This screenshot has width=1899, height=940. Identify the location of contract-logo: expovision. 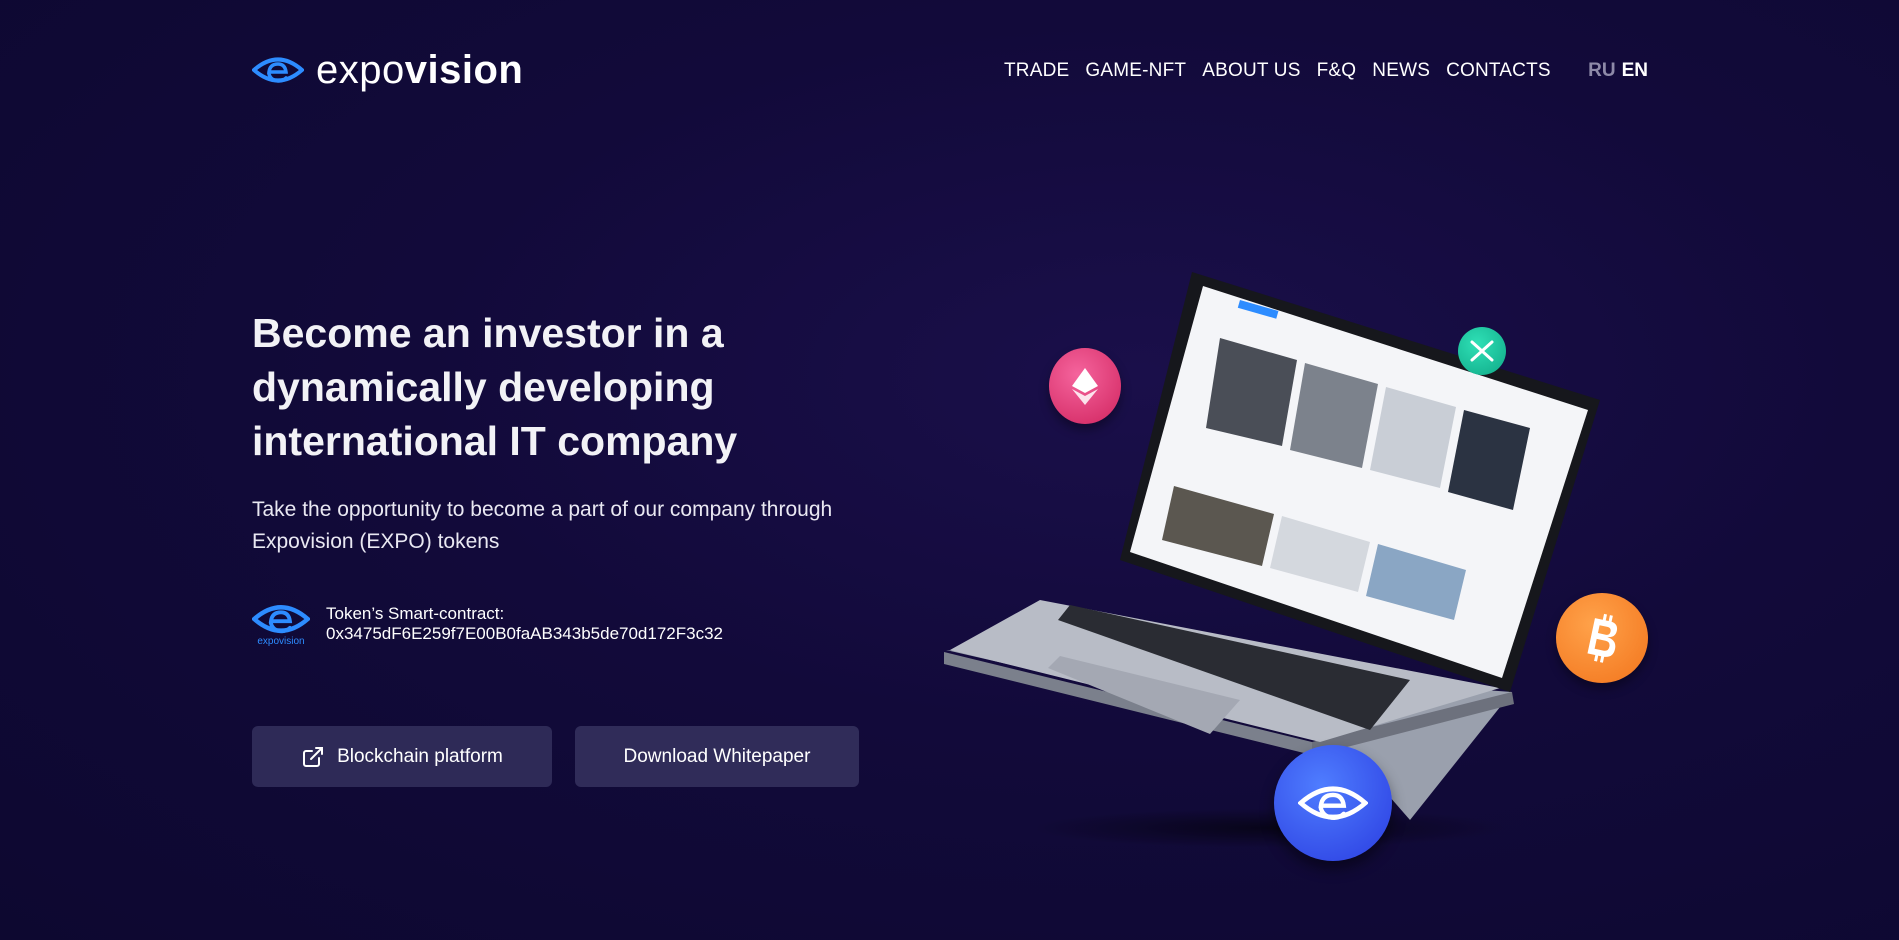
(281, 624).